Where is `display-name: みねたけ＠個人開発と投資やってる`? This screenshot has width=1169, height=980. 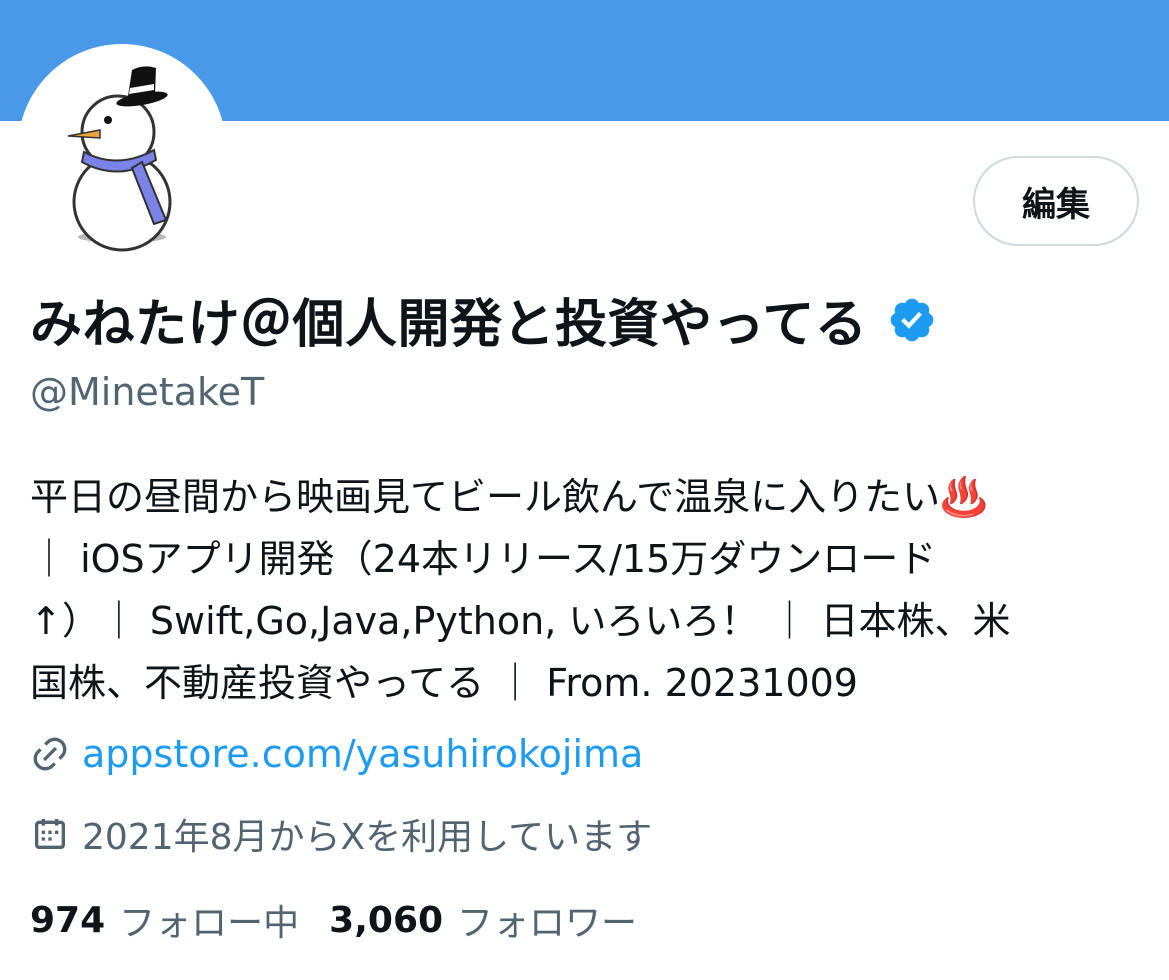
display-name: みねたけ＠個人開発と投資やってる is located at coordinates (449, 325).